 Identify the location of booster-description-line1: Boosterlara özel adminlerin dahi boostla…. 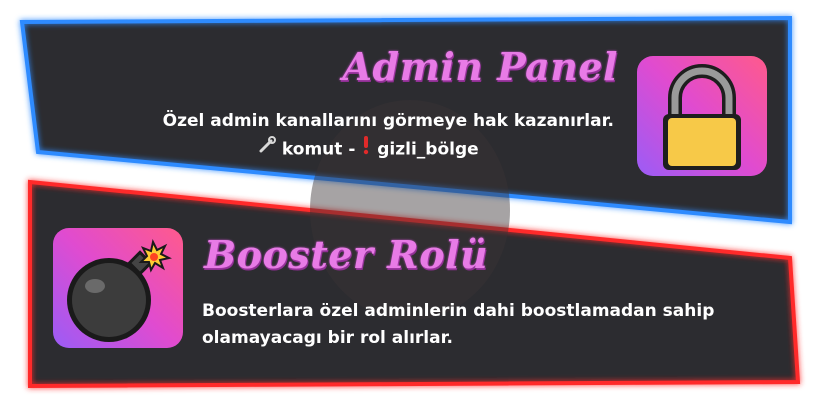
(458, 311).